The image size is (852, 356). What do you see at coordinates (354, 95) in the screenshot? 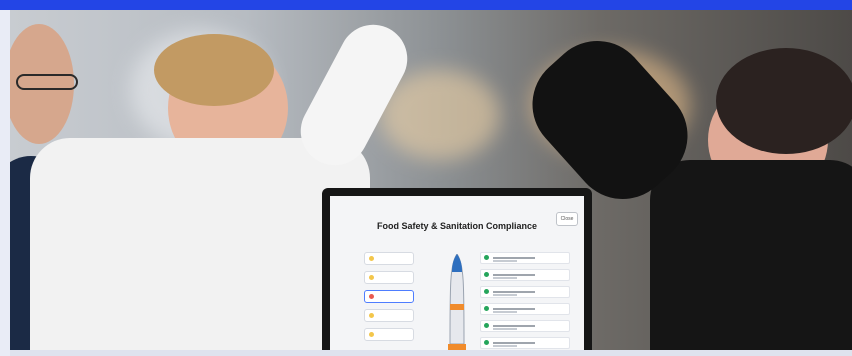
I see `center-person-raised-arm` at bounding box center [354, 95].